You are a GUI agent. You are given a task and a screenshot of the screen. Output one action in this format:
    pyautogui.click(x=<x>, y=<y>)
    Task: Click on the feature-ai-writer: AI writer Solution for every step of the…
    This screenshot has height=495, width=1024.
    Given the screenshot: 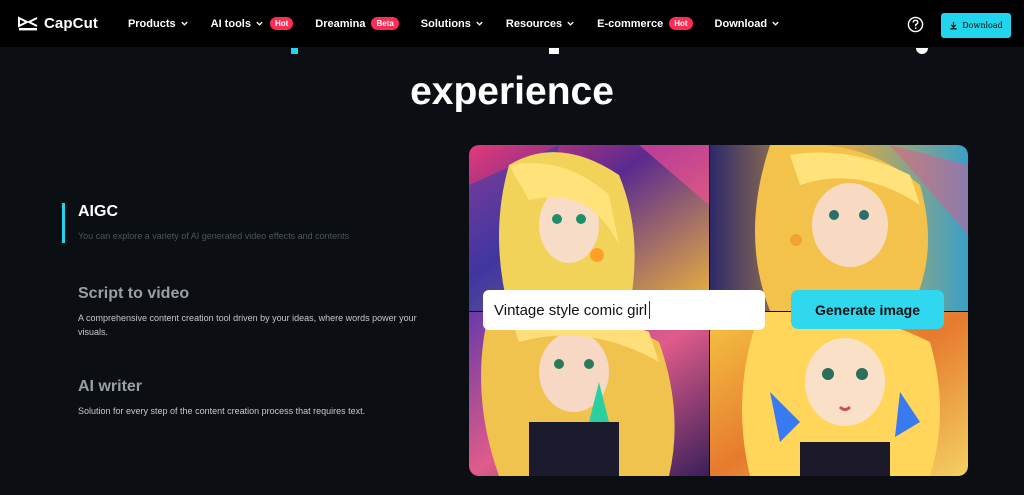 What is the action you would take?
    pyautogui.click(x=244, y=398)
    